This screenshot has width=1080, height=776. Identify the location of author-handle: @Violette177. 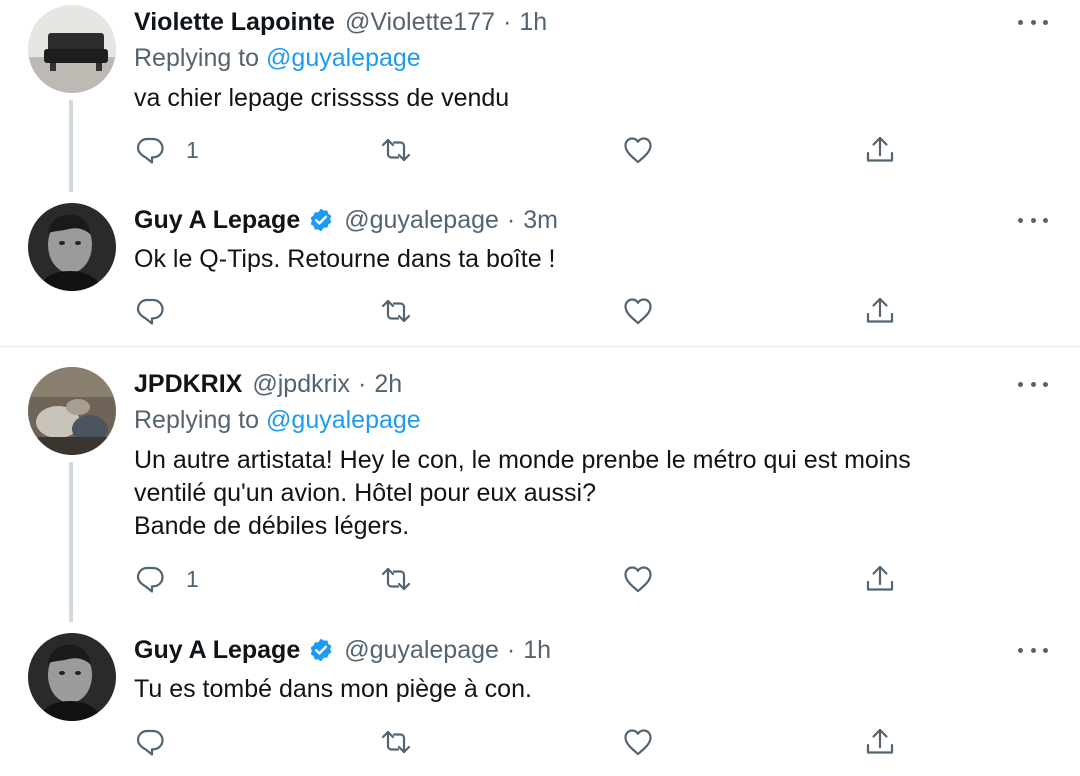
(420, 22).